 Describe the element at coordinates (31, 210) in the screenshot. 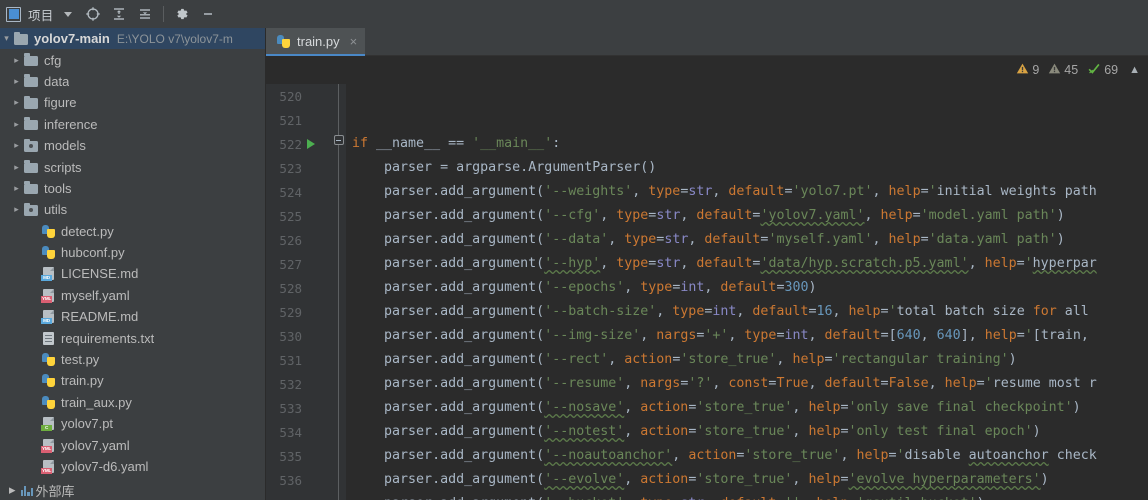

I see `source-folder-icon` at that location.